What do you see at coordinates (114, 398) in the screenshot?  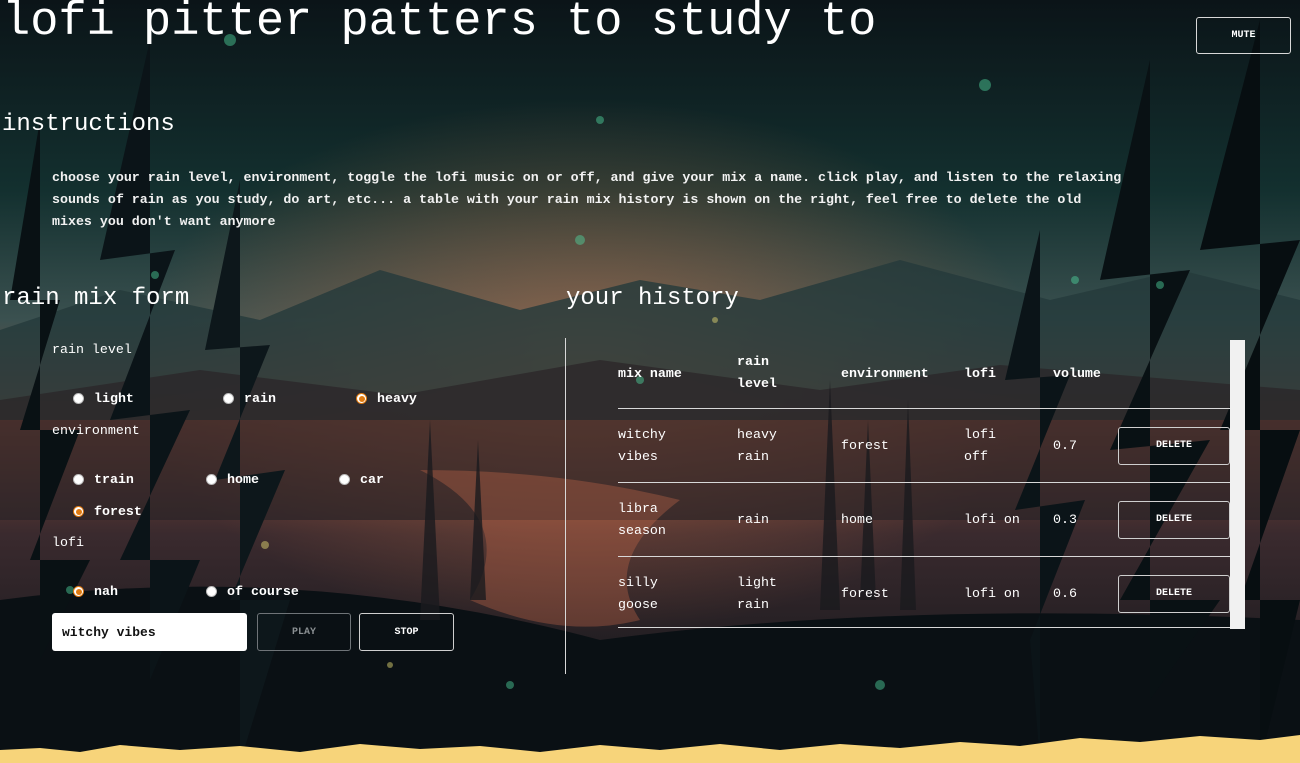 I see `radio-label: light` at bounding box center [114, 398].